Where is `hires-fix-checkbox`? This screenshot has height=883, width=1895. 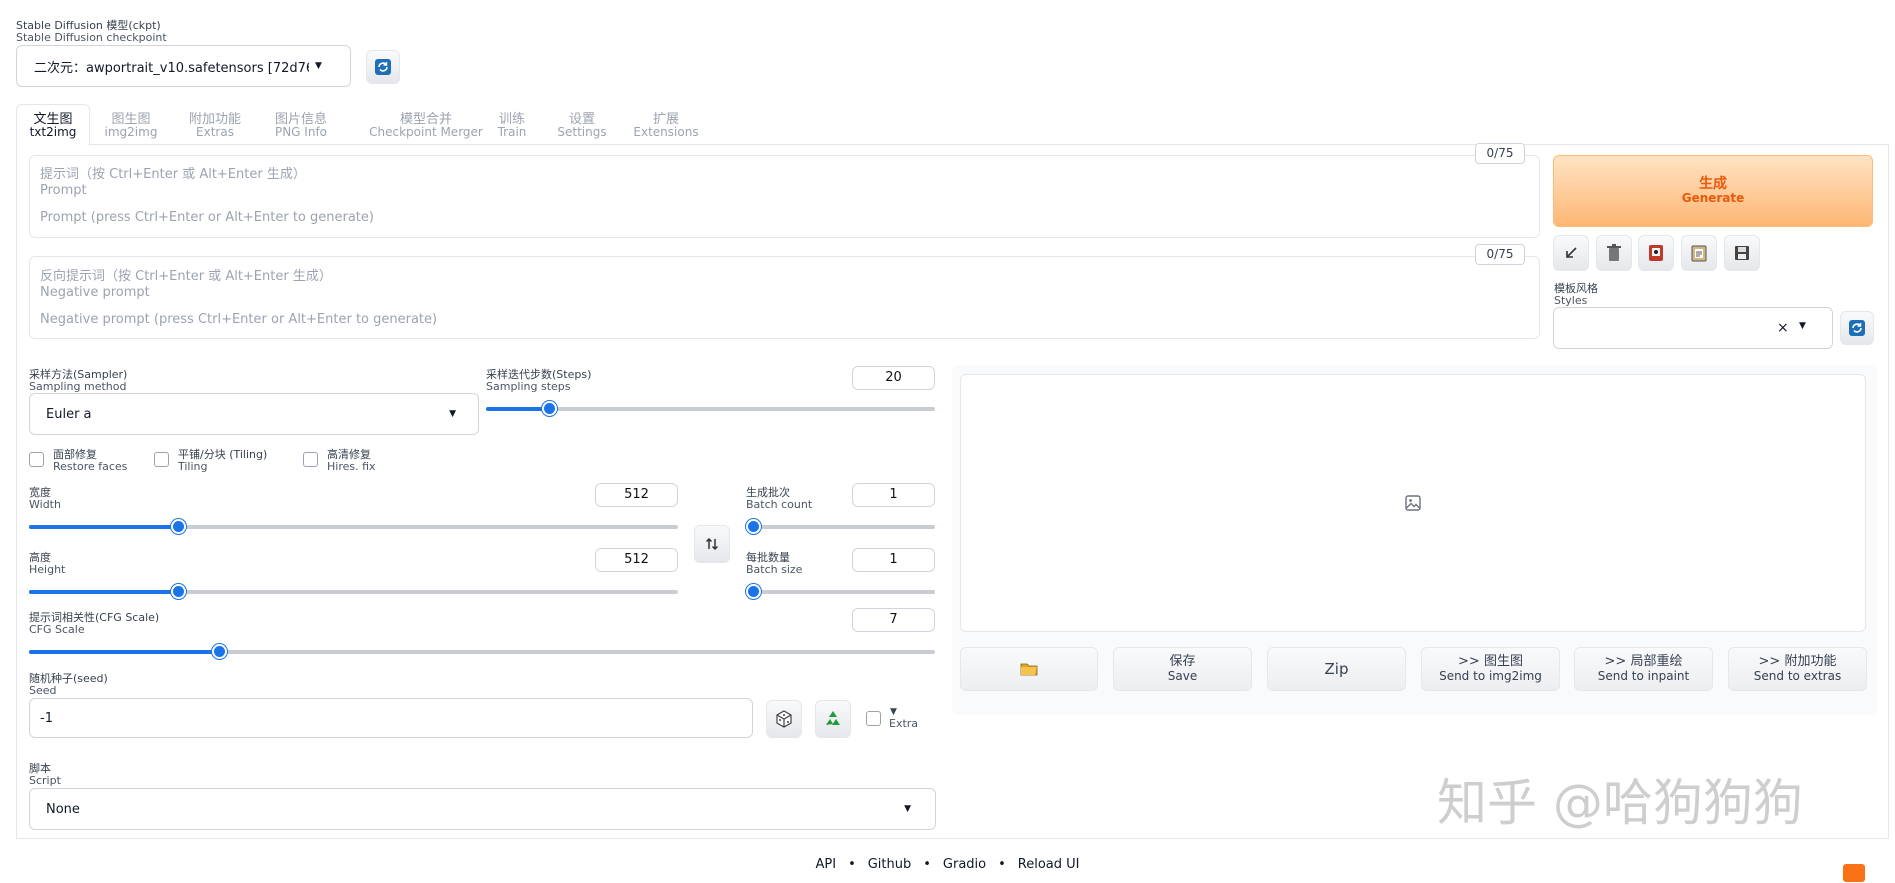
hires-fix-checkbox is located at coordinates (310, 459).